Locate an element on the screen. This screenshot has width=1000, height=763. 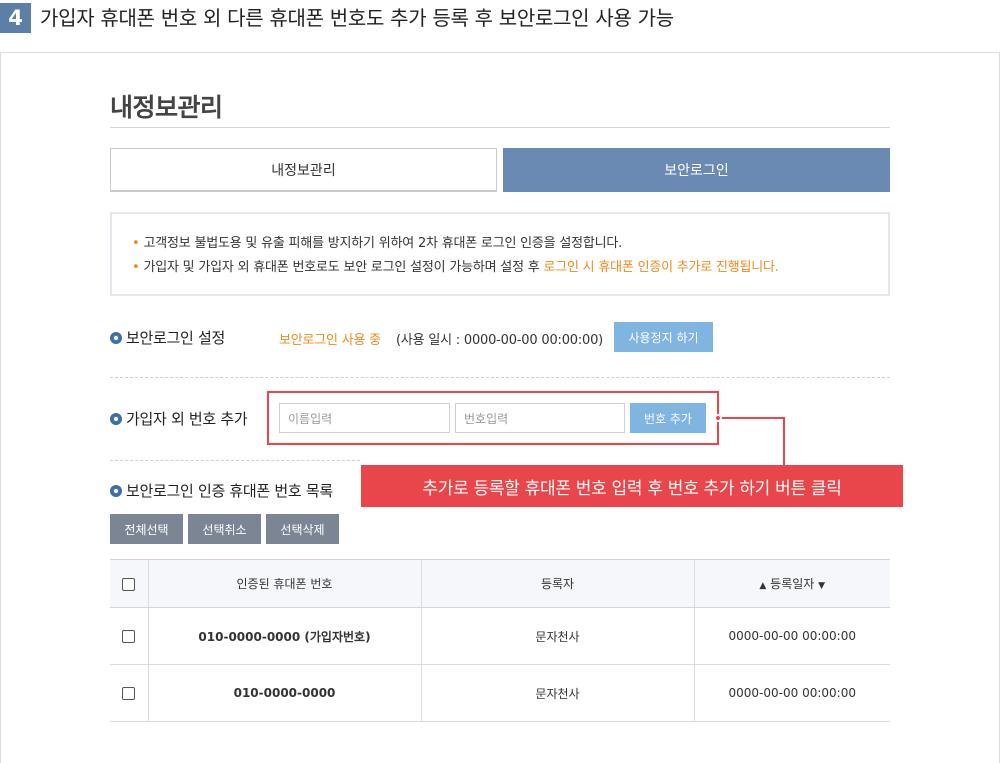
name-input: 이름입력 is located at coordinates (364, 418).